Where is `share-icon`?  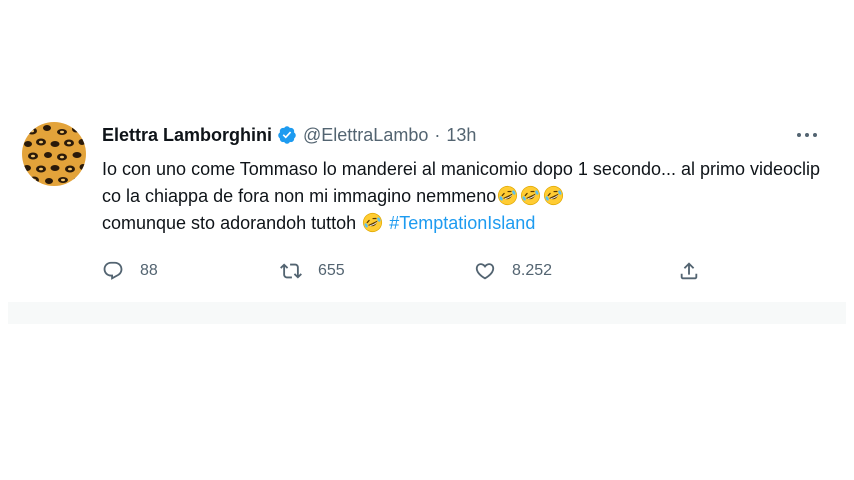
share-icon is located at coordinates (689, 271).